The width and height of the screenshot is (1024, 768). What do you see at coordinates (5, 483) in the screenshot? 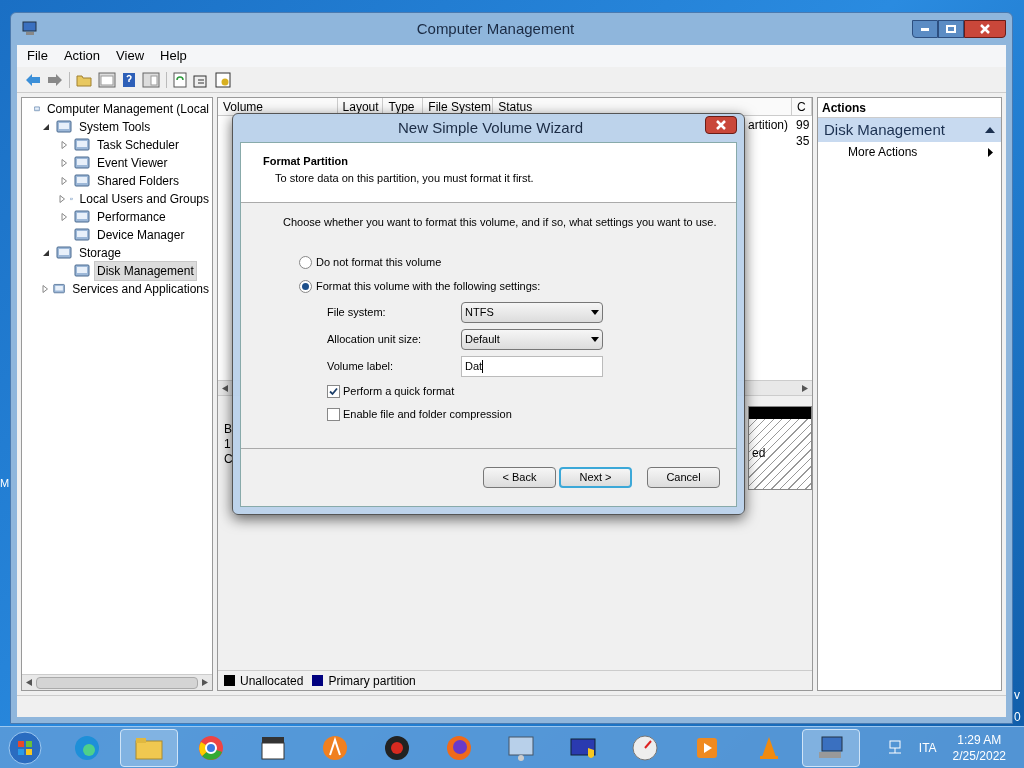
I see `desktop-label: M` at bounding box center [5, 483].